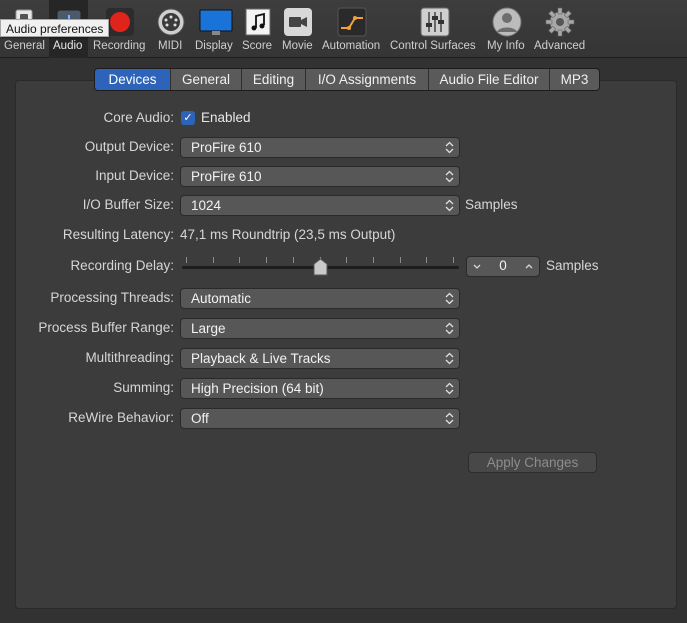  I want to click on toolbar-advanced: Advanced, so click(560, 29).